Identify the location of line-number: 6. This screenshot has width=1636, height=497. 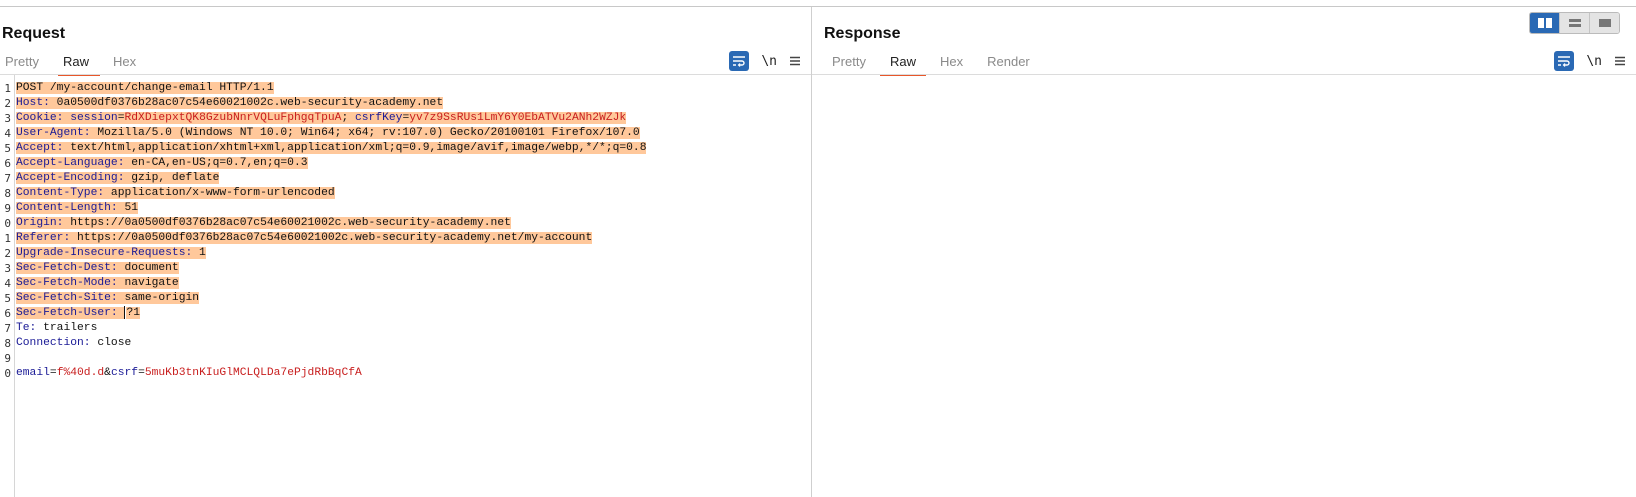
(7, 163).